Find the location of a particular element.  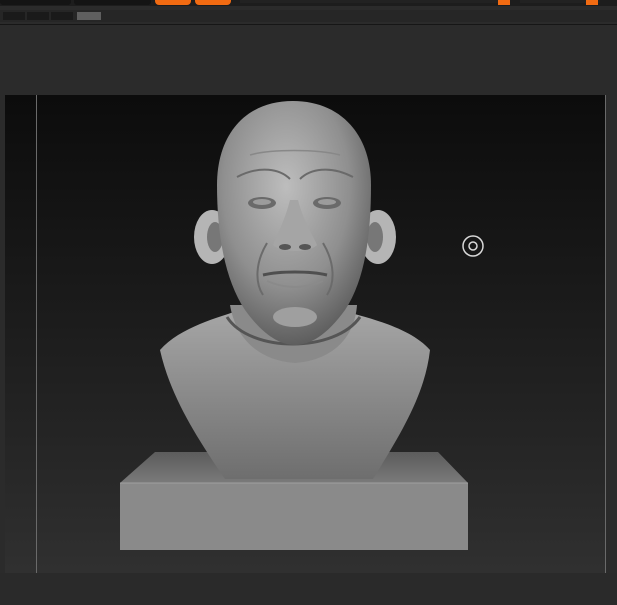

bottom-bar is located at coordinates (308, 589).